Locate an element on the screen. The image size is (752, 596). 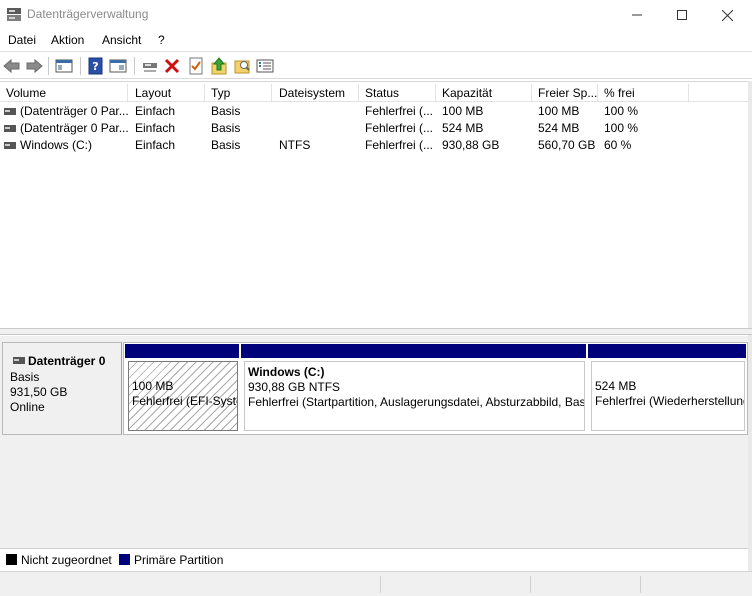
delete-icon is located at coordinates (172, 66).